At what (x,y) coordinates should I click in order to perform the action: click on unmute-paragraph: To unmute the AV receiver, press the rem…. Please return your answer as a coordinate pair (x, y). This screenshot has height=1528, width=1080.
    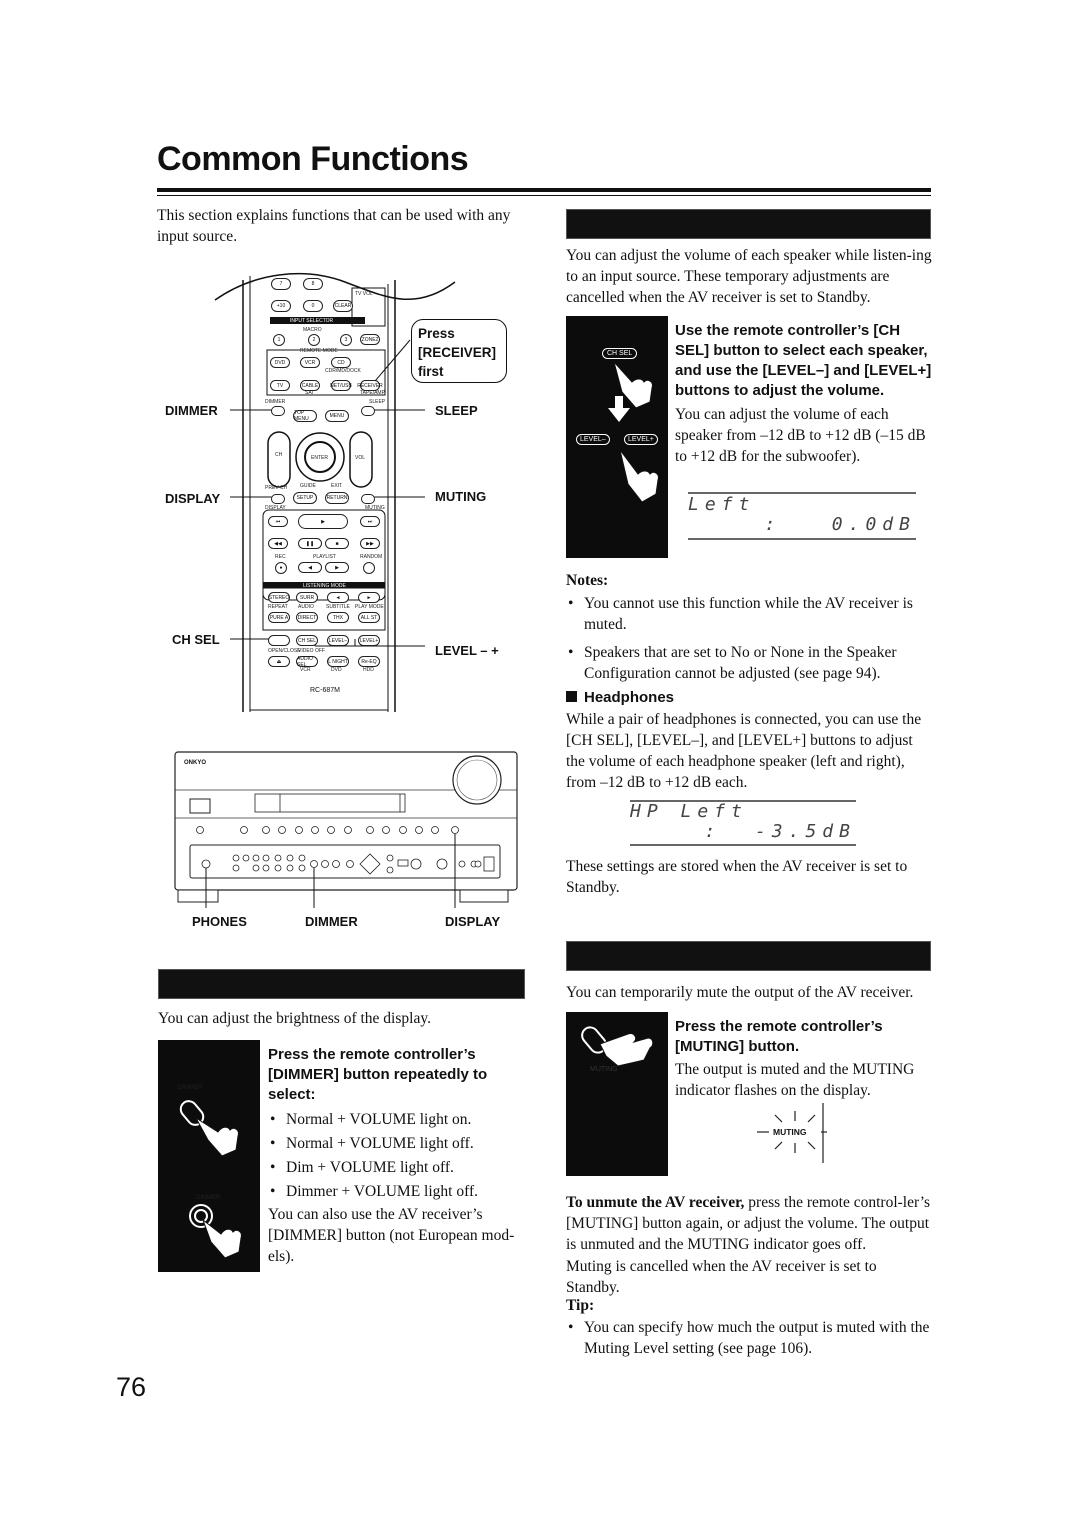
    Looking at the image, I should click on (750, 1223).